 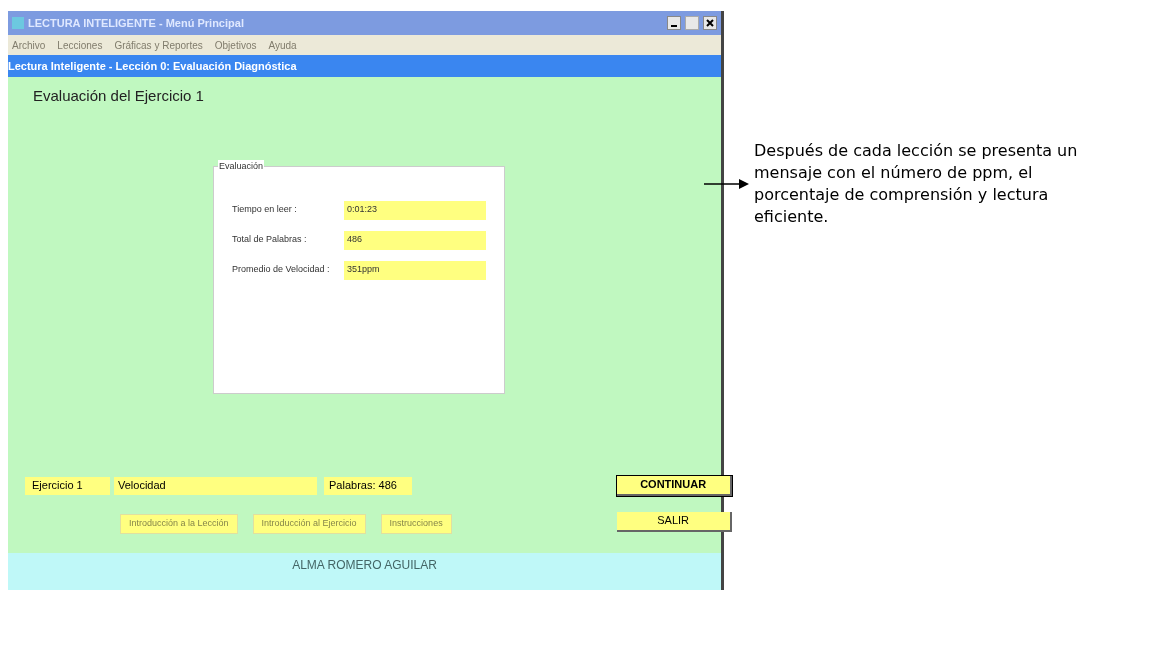 I want to click on action-button: SALIR, so click(x=674, y=521).